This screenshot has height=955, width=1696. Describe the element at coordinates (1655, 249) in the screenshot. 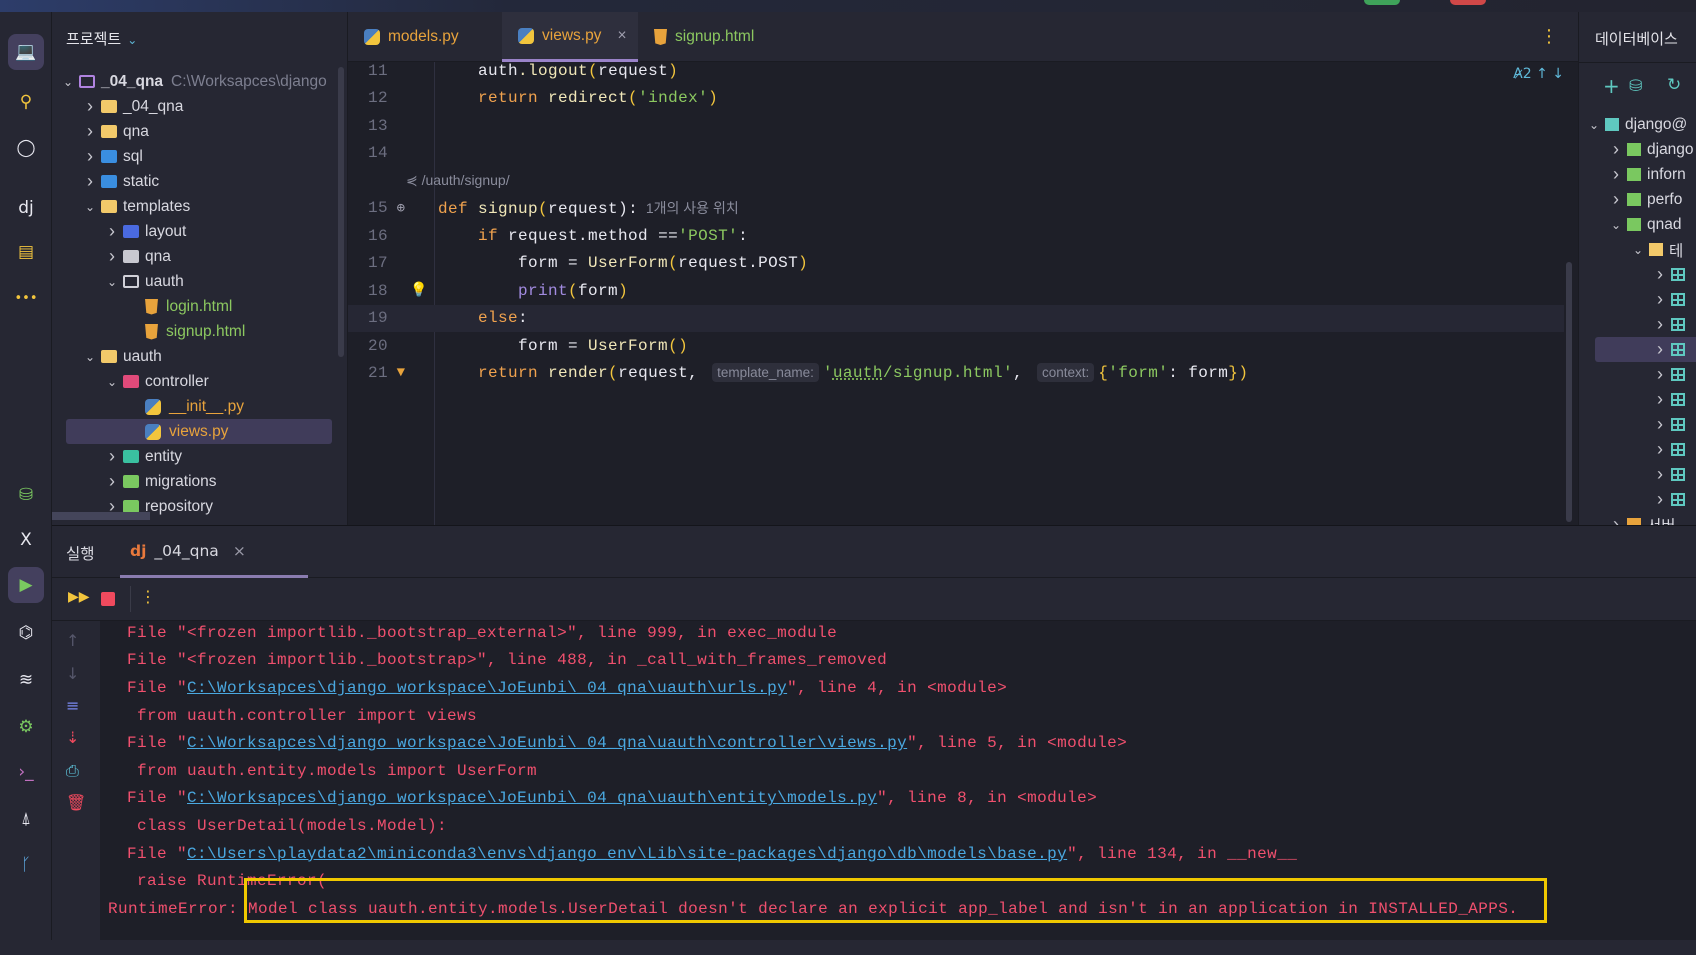

I see `db-tree-item: ⌄ 테` at that location.